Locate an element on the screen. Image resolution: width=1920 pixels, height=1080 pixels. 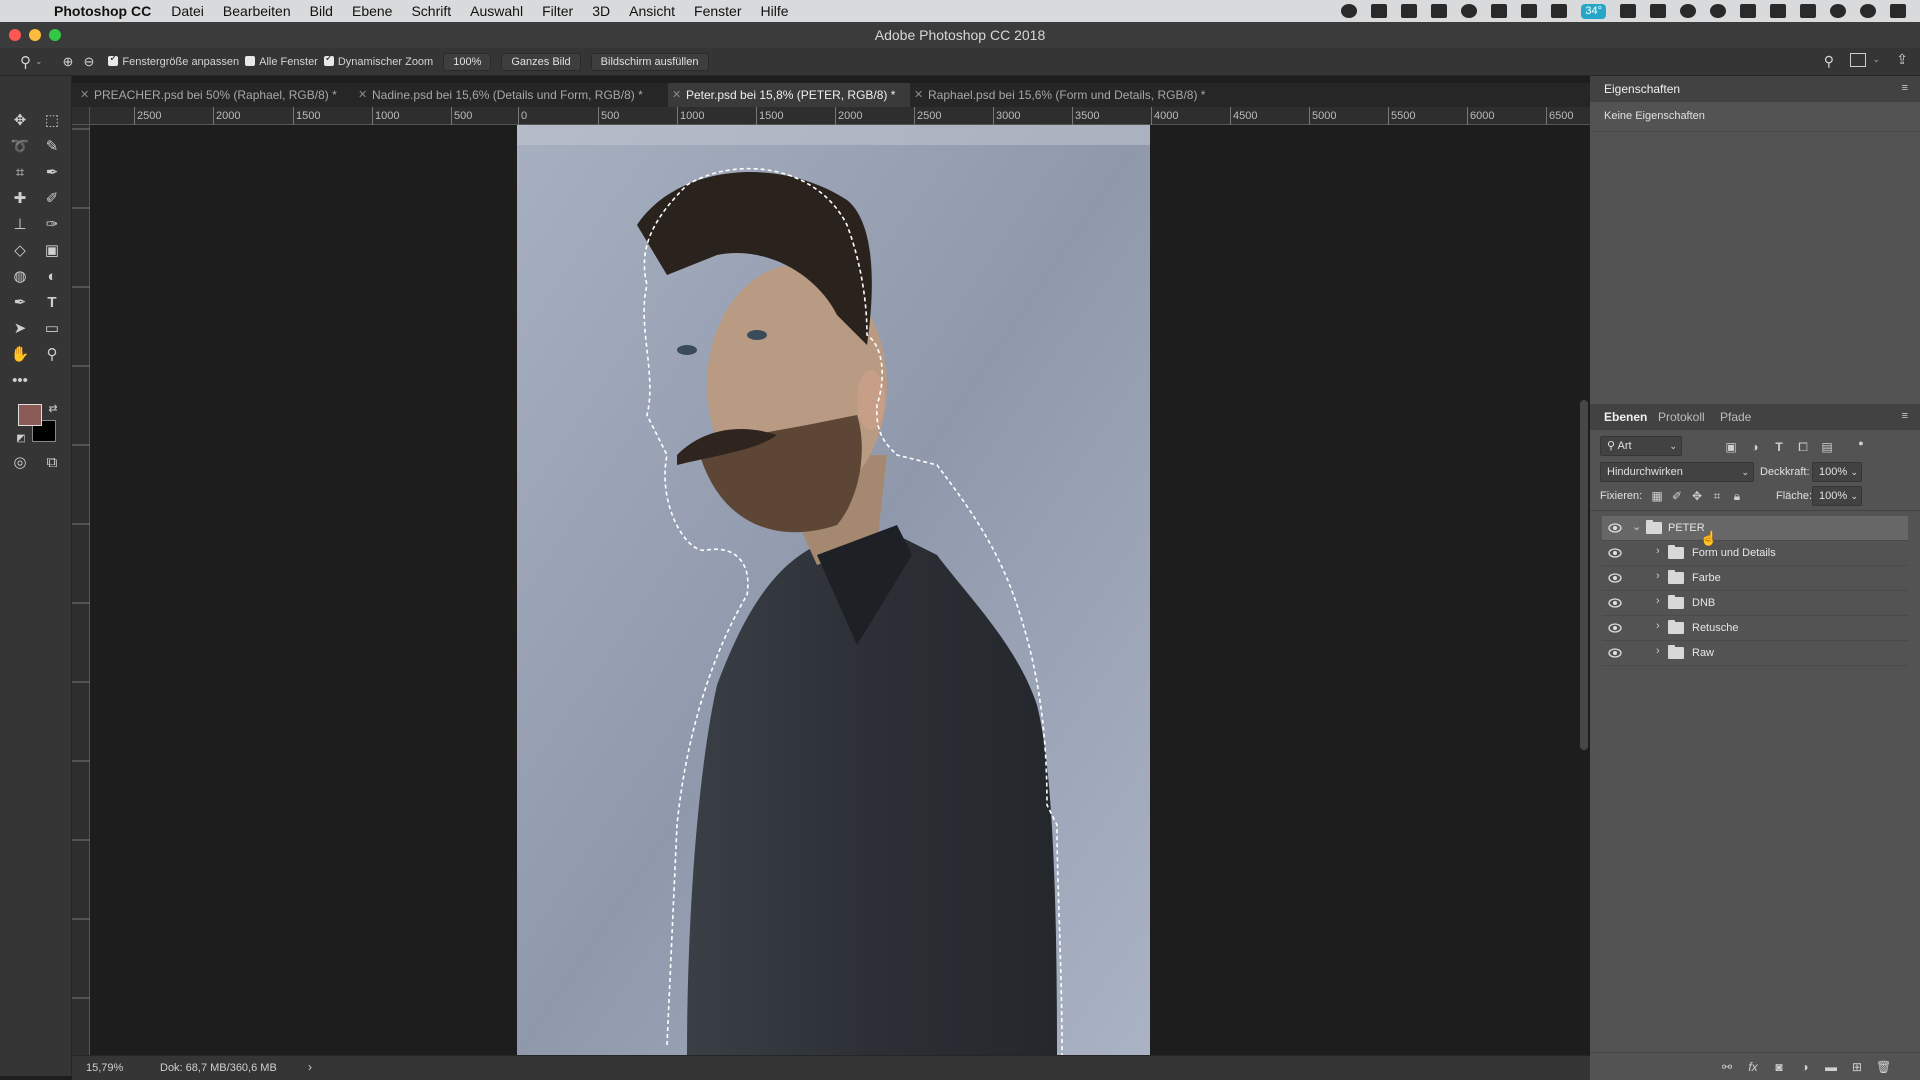
messages-icon is located at coordinates (1658, 11).